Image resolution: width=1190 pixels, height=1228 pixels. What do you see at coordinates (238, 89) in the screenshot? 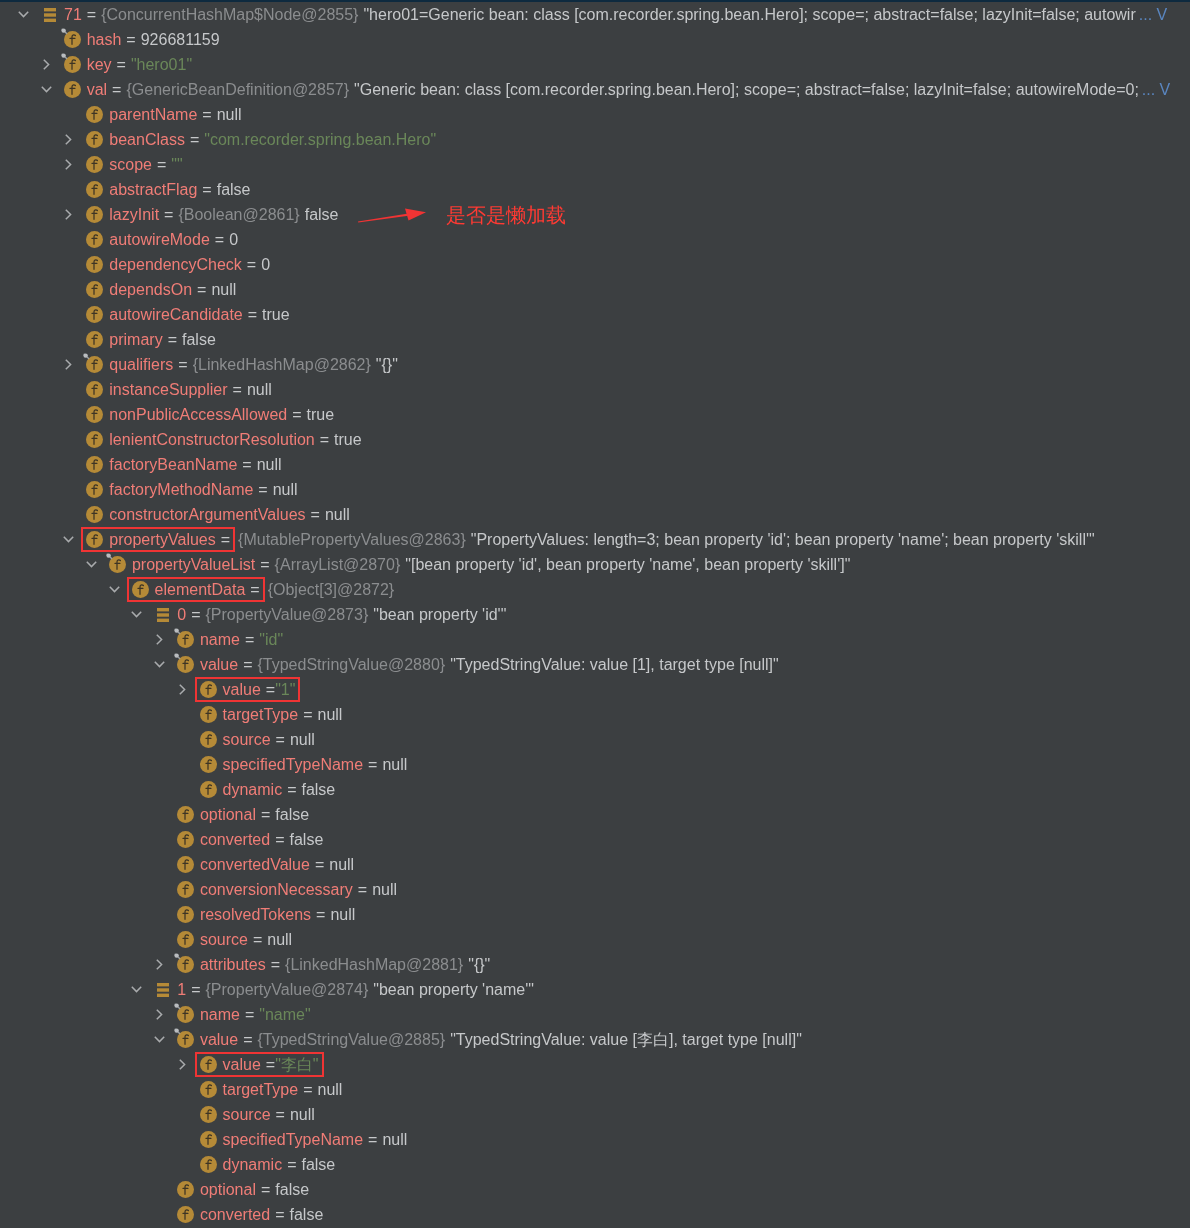
I see `type-label: {GenericBeanDefinition@2857}` at bounding box center [238, 89].